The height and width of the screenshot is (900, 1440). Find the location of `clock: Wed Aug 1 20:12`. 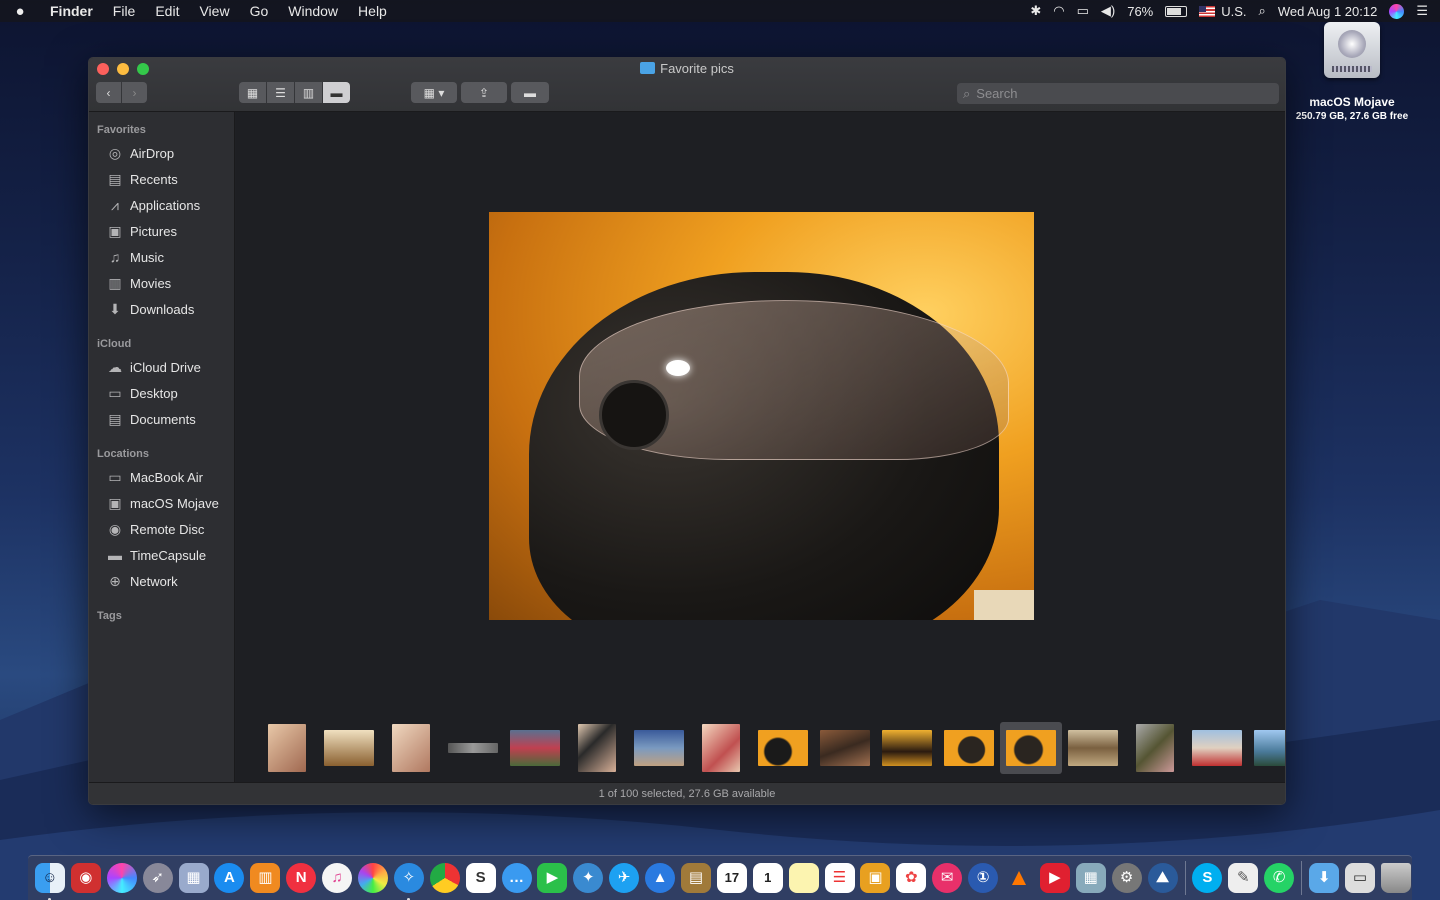

clock: Wed Aug 1 20:12 is located at coordinates (1328, 11).